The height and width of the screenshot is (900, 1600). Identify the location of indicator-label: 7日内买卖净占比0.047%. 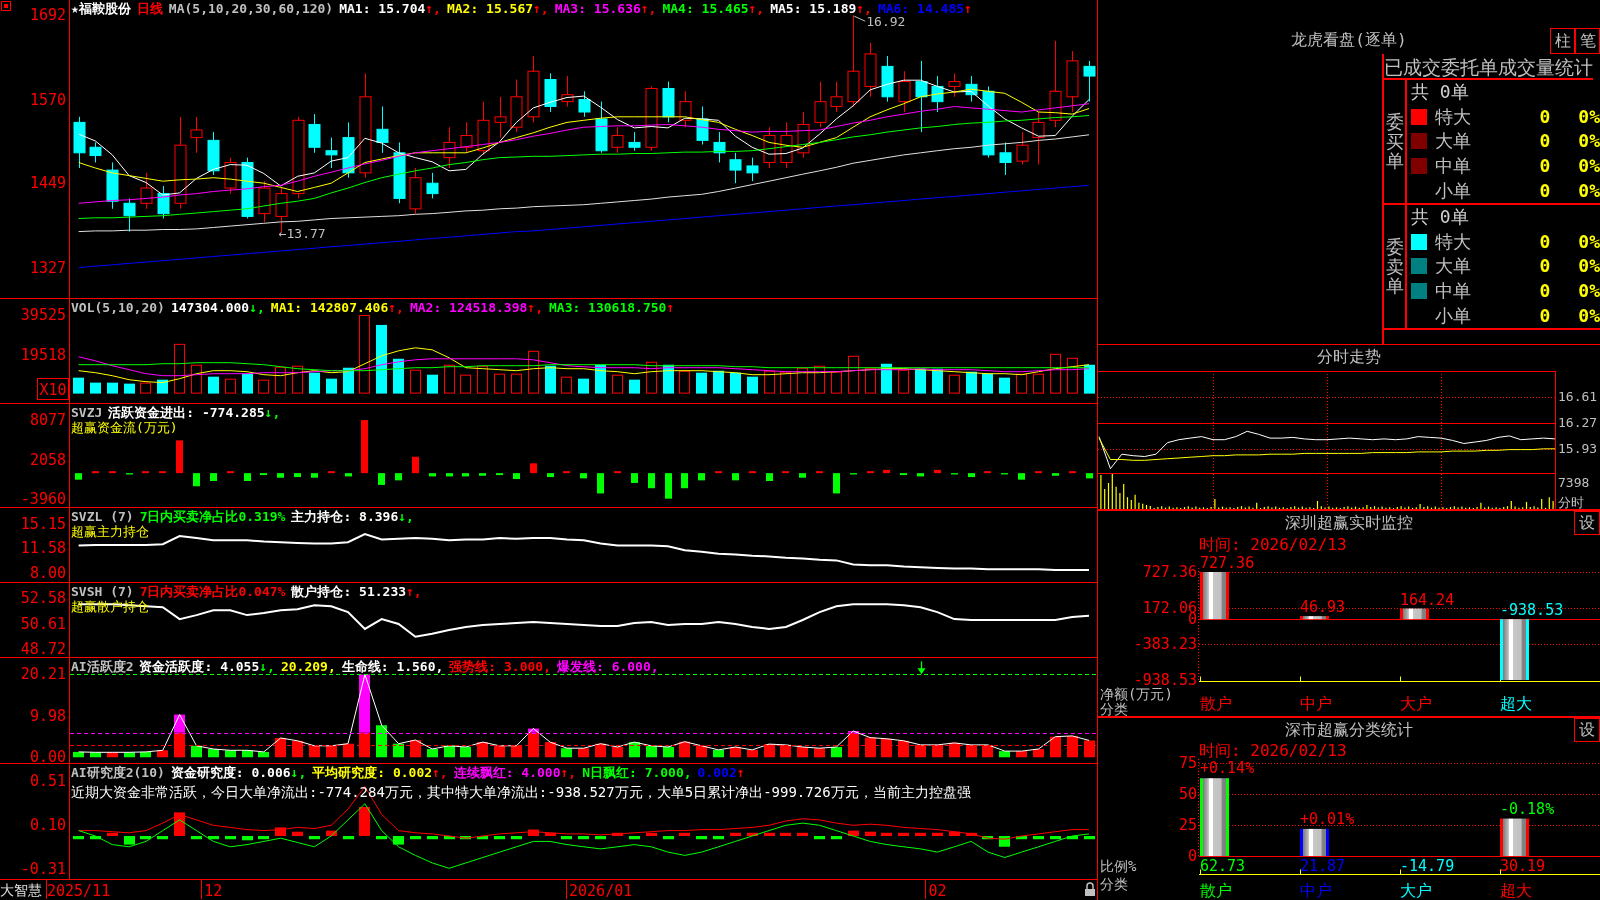
(212, 591).